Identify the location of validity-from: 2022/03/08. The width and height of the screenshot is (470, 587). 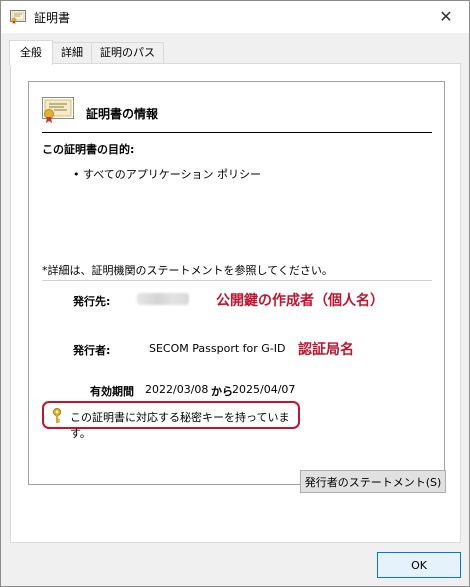
(177, 389).